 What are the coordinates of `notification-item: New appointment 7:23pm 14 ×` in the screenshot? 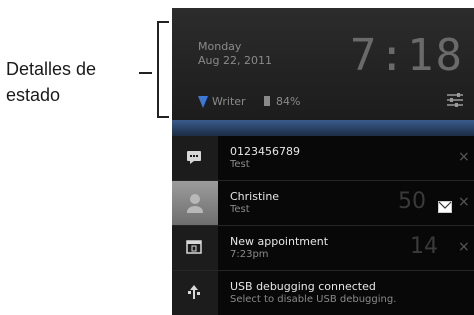 It's located at (323, 248).